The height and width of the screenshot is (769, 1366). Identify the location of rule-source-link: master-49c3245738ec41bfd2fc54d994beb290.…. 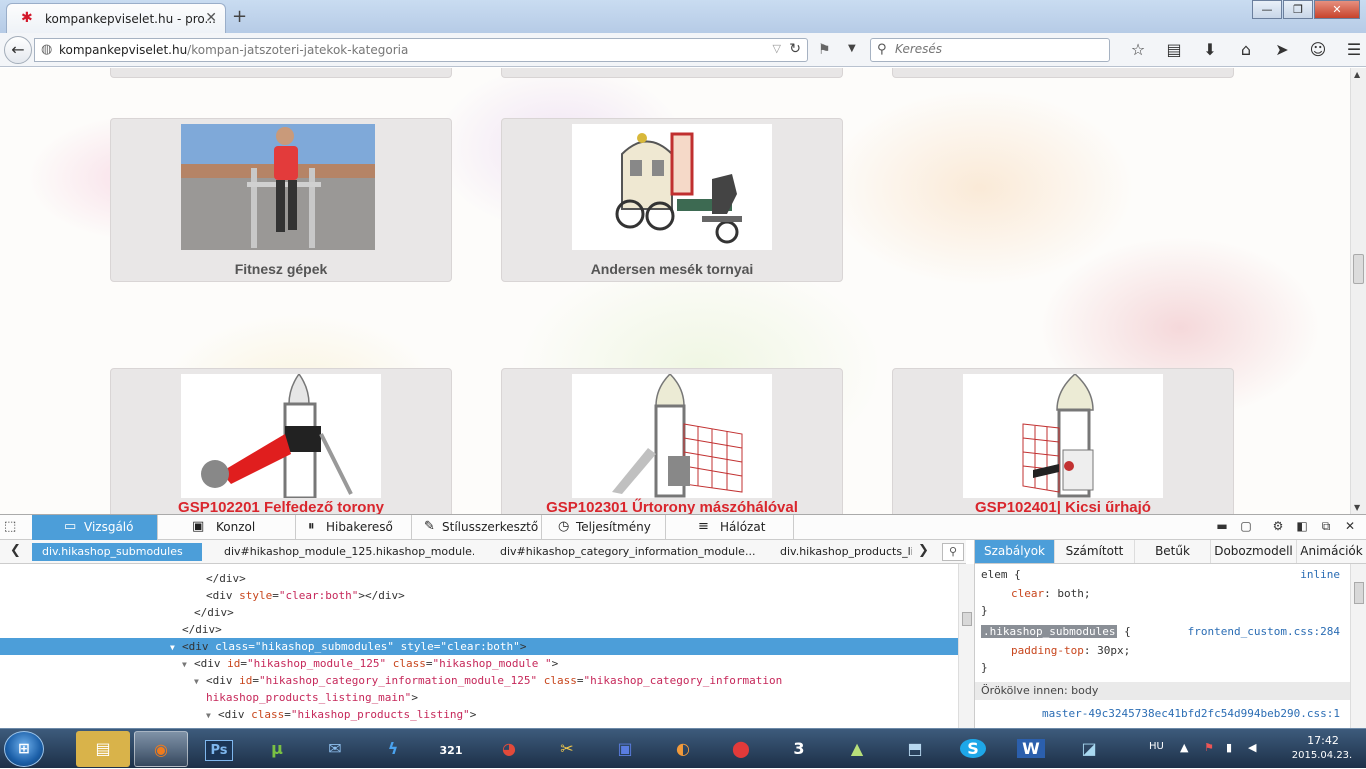
(1191, 713).